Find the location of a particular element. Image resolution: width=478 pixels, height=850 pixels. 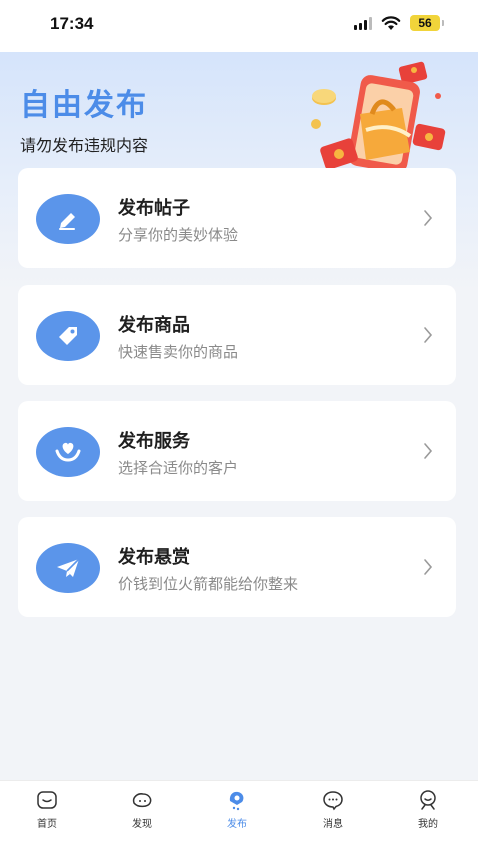

publish-icon is located at coordinates (236, 801).